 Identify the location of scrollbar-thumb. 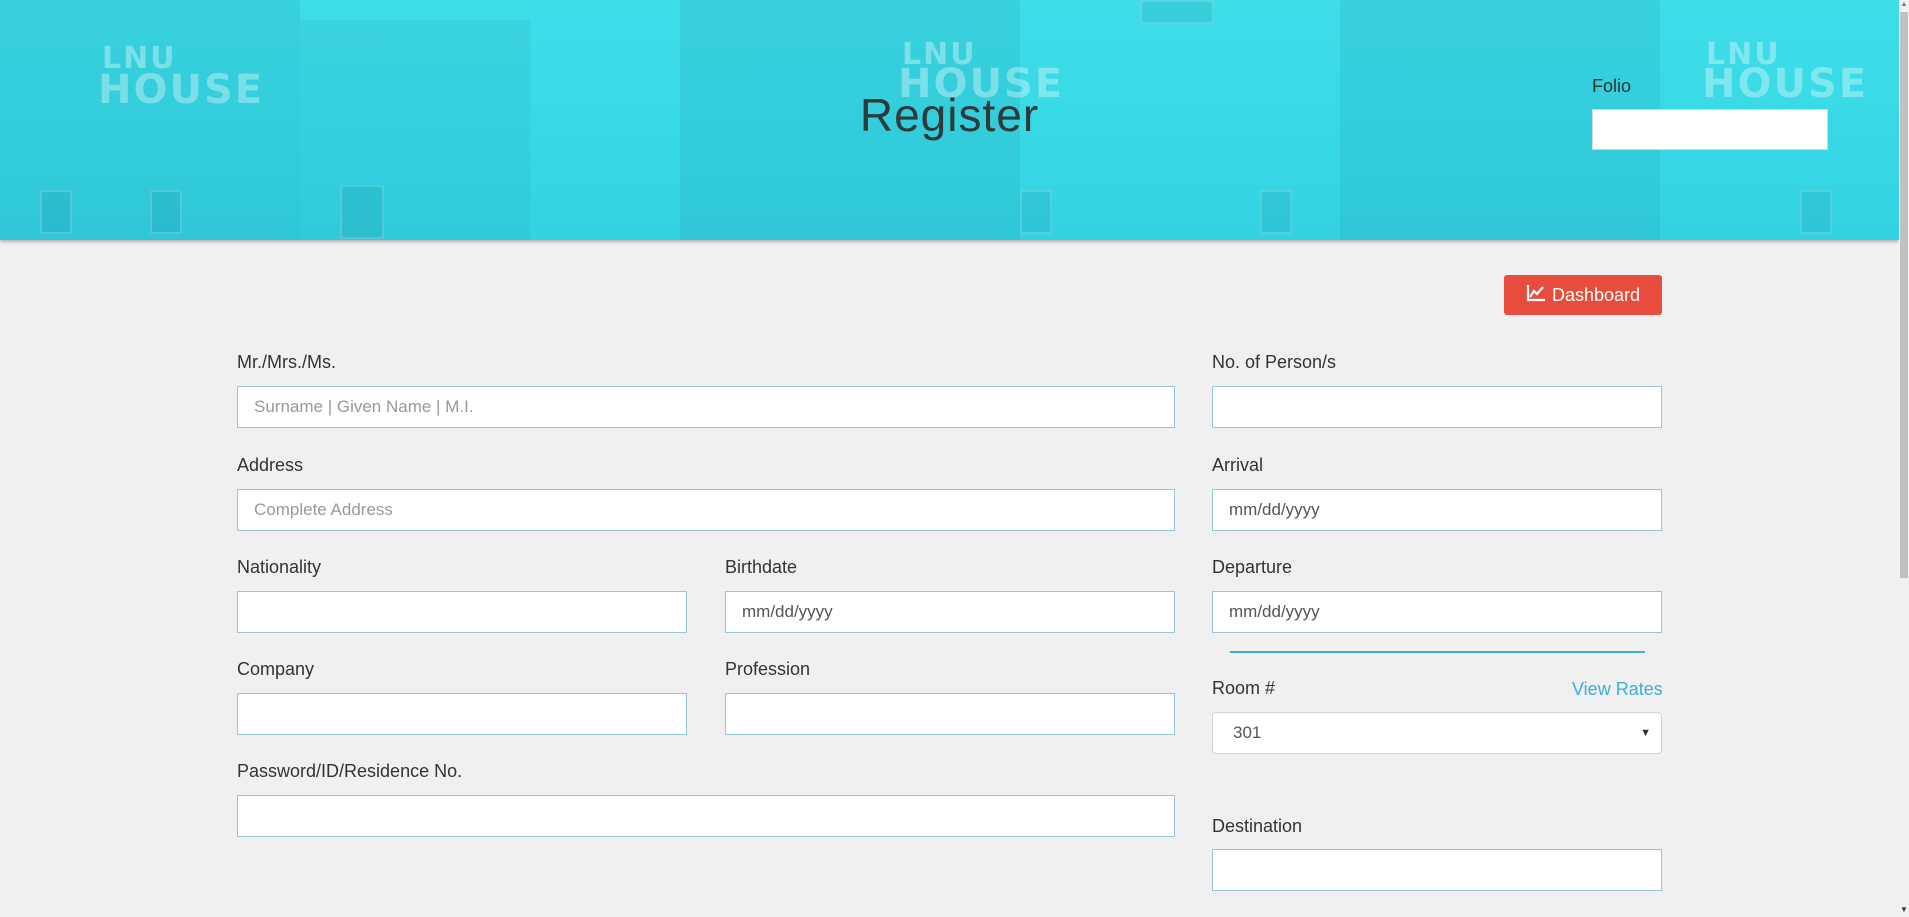
(1904, 295).